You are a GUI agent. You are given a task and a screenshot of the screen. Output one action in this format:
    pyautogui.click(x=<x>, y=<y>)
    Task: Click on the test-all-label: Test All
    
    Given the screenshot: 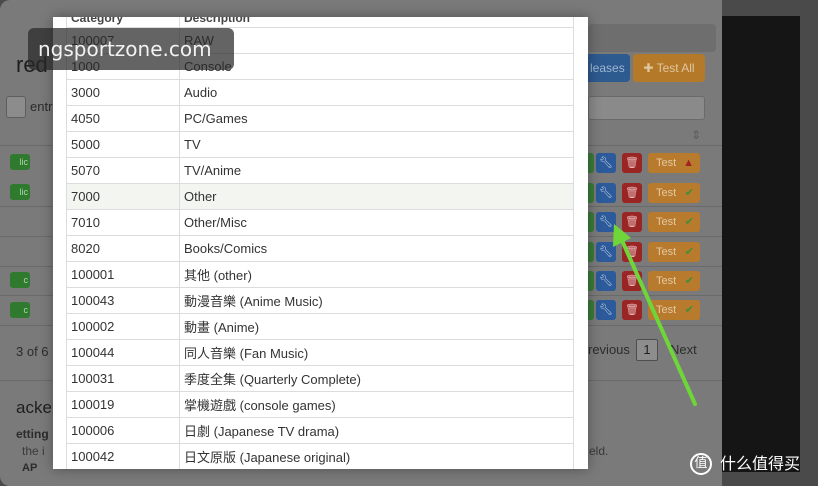 What is the action you would take?
    pyautogui.click(x=675, y=68)
    